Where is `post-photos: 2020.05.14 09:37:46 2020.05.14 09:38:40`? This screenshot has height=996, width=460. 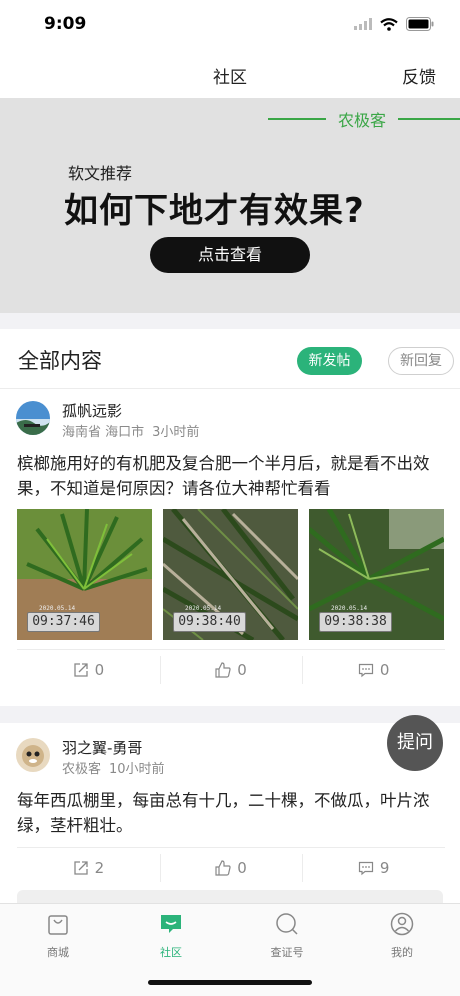
post-photos: 2020.05.14 09:37:46 2020.05.14 09:38:40 is located at coordinates (230, 574).